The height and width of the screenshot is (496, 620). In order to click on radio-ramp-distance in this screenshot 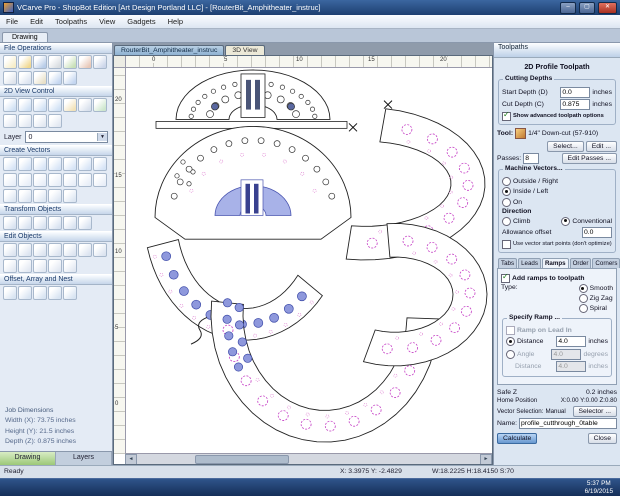, I will do `click(510, 341)`.